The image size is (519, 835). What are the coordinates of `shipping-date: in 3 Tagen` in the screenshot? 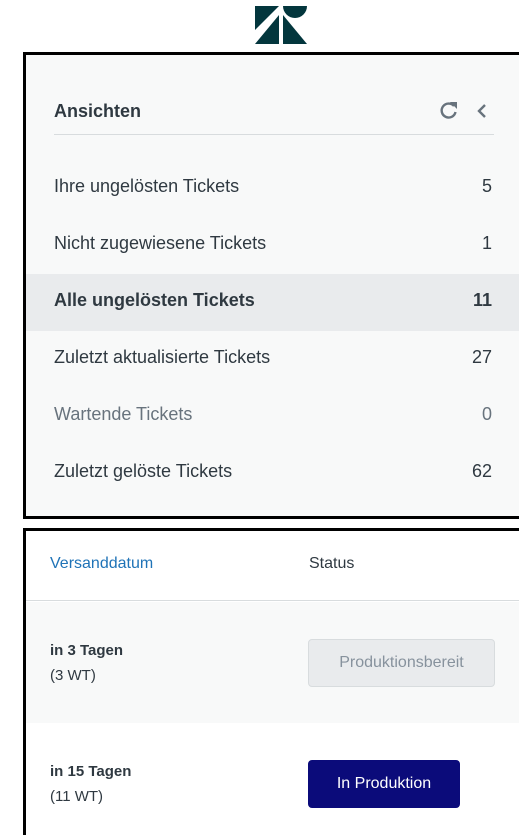 It's located at (87, 650).